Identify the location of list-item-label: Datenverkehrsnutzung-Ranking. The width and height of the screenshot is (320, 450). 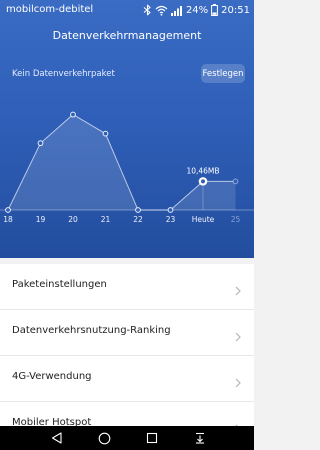
(91, 330).